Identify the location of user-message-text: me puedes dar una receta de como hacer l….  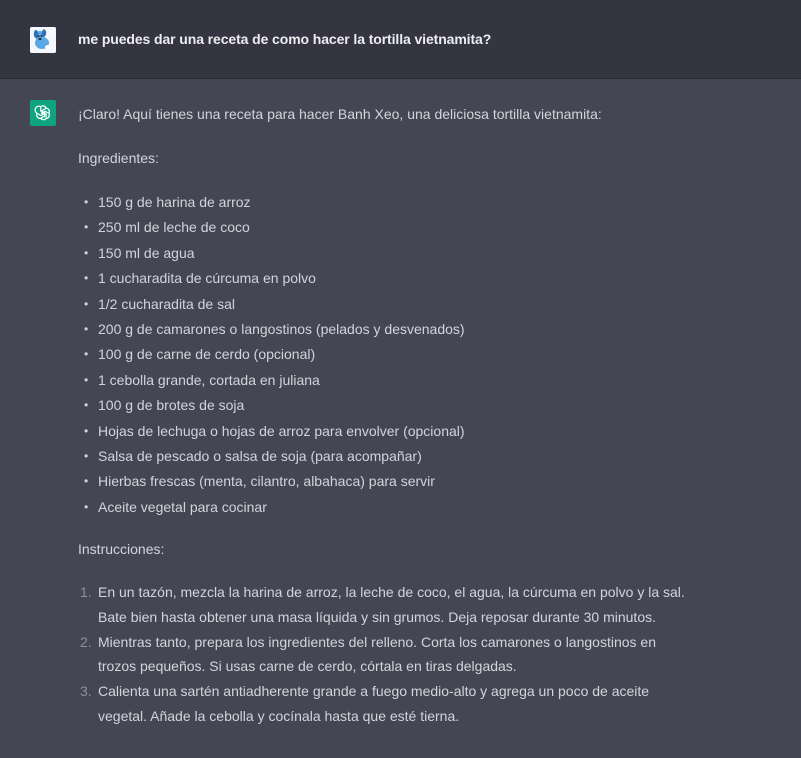
(285, 39).